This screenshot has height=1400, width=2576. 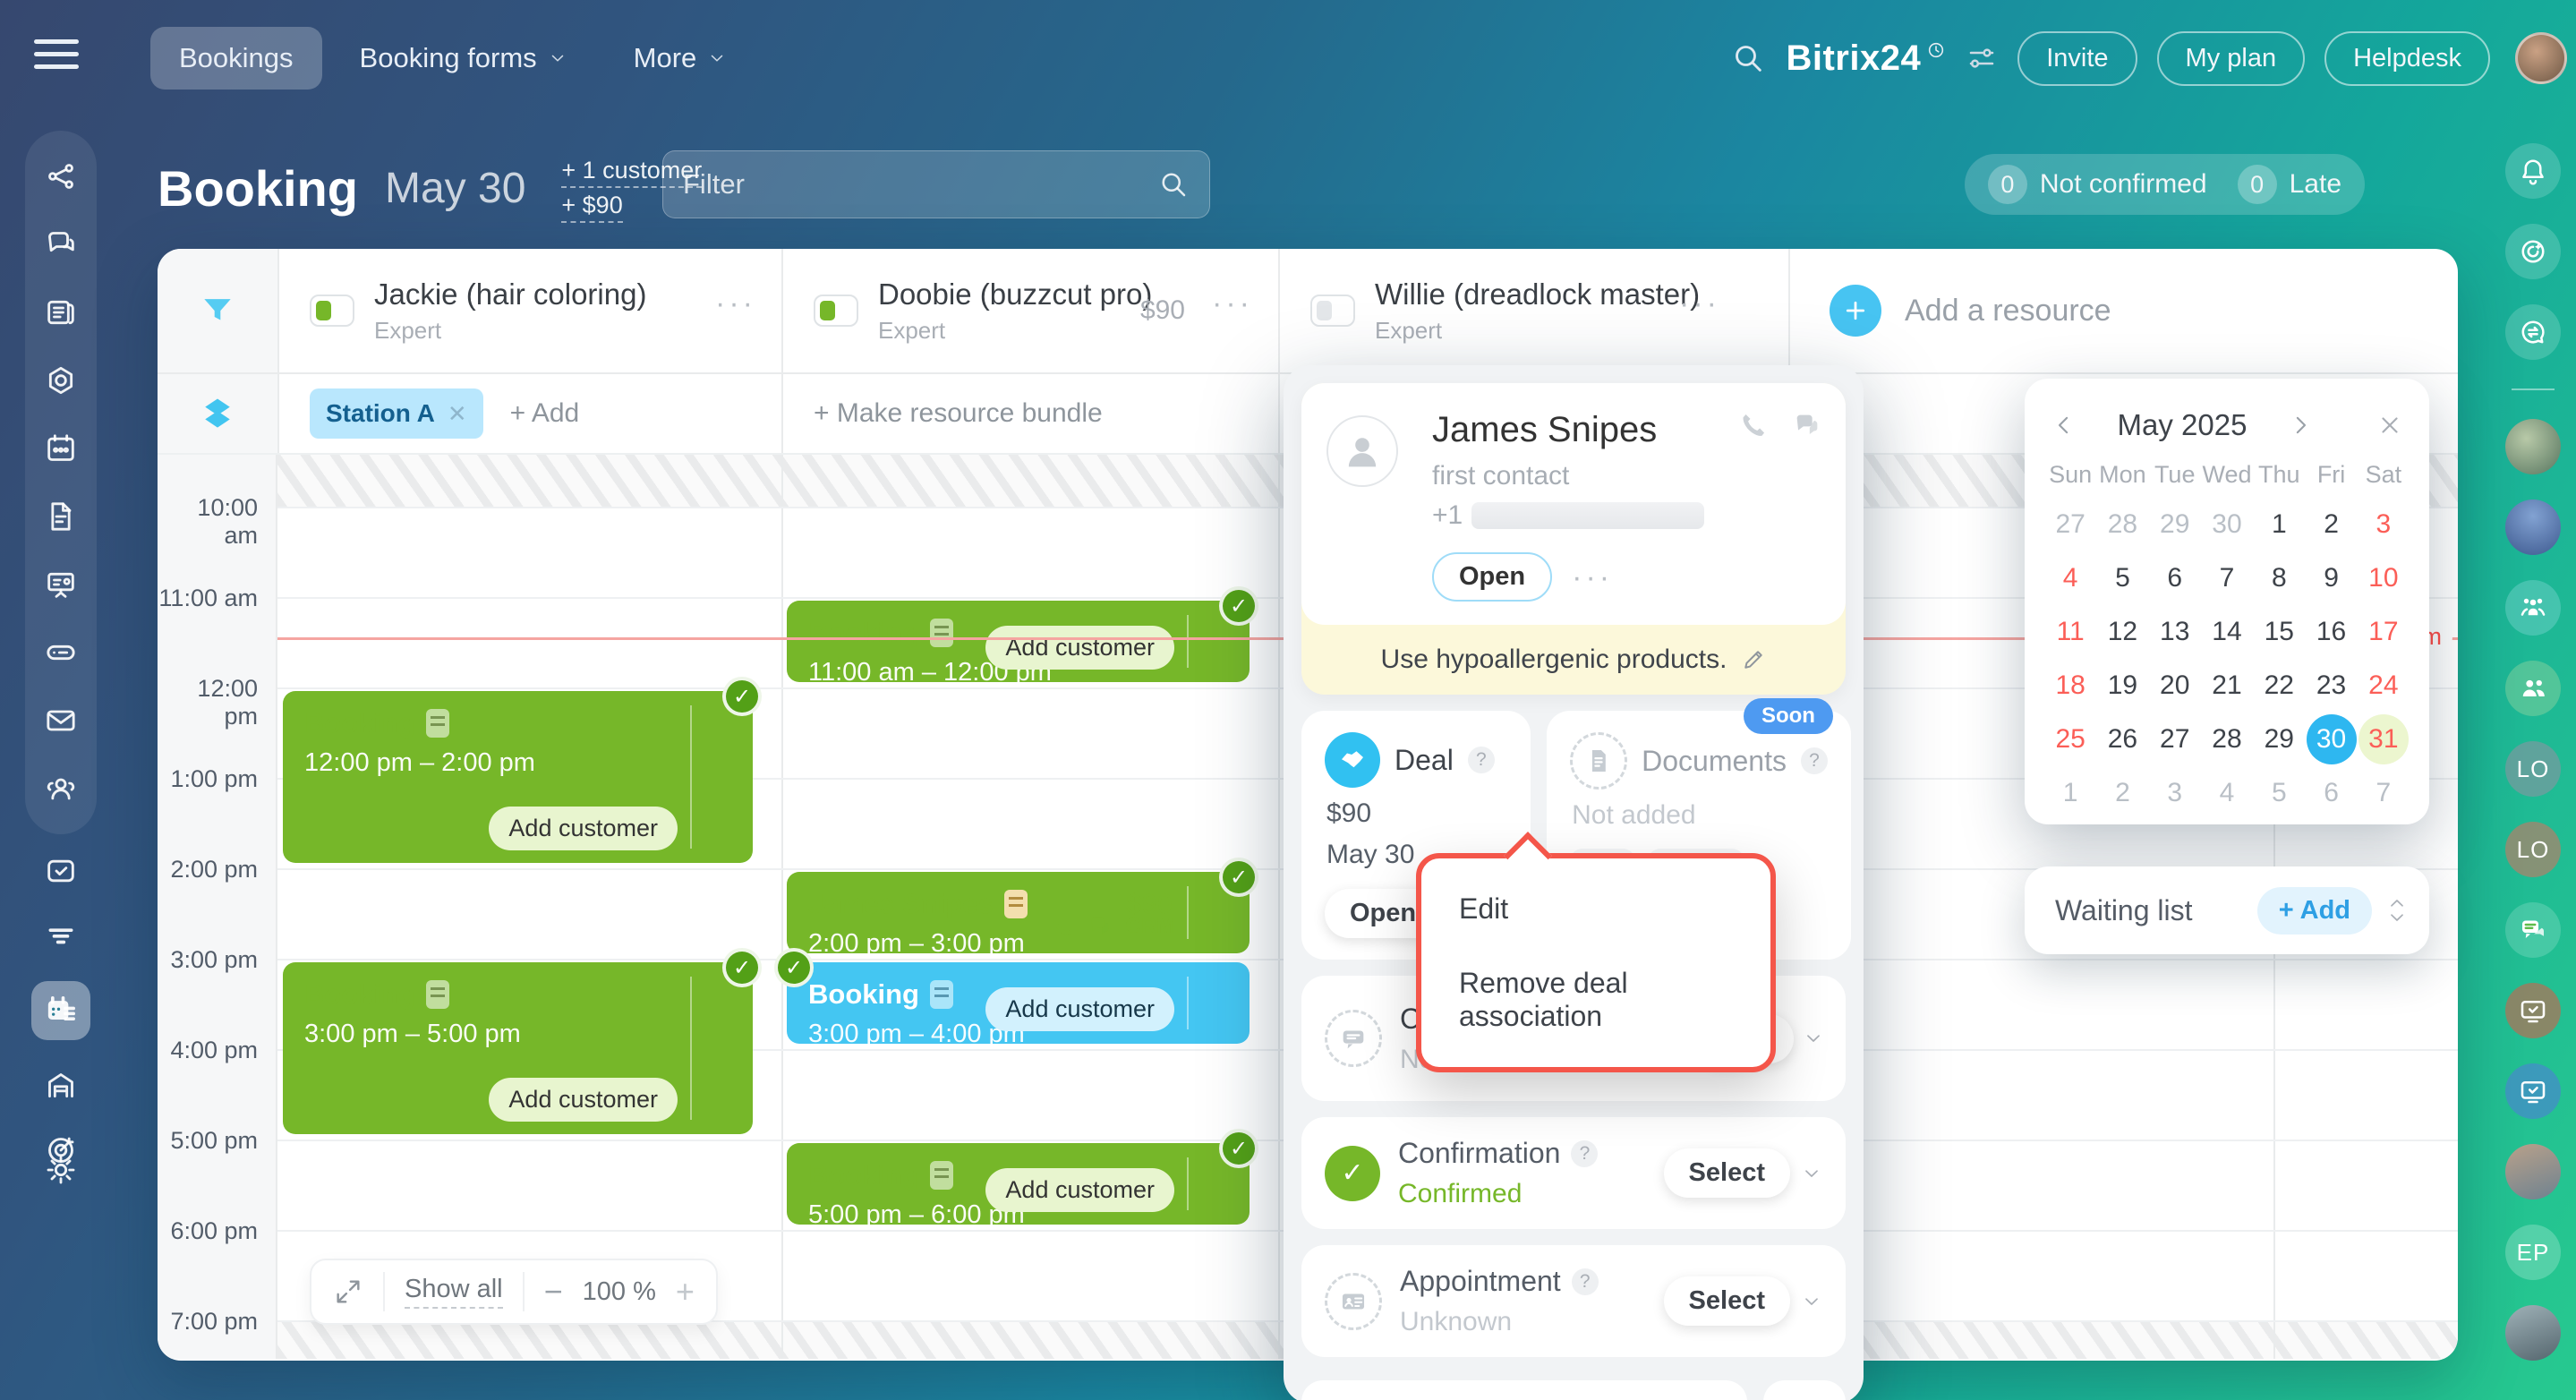 What do you see at coordinates (2122, 632) in the screenshot?
I see `calendar-day-12: 12` at bounding box center [2122, 632].